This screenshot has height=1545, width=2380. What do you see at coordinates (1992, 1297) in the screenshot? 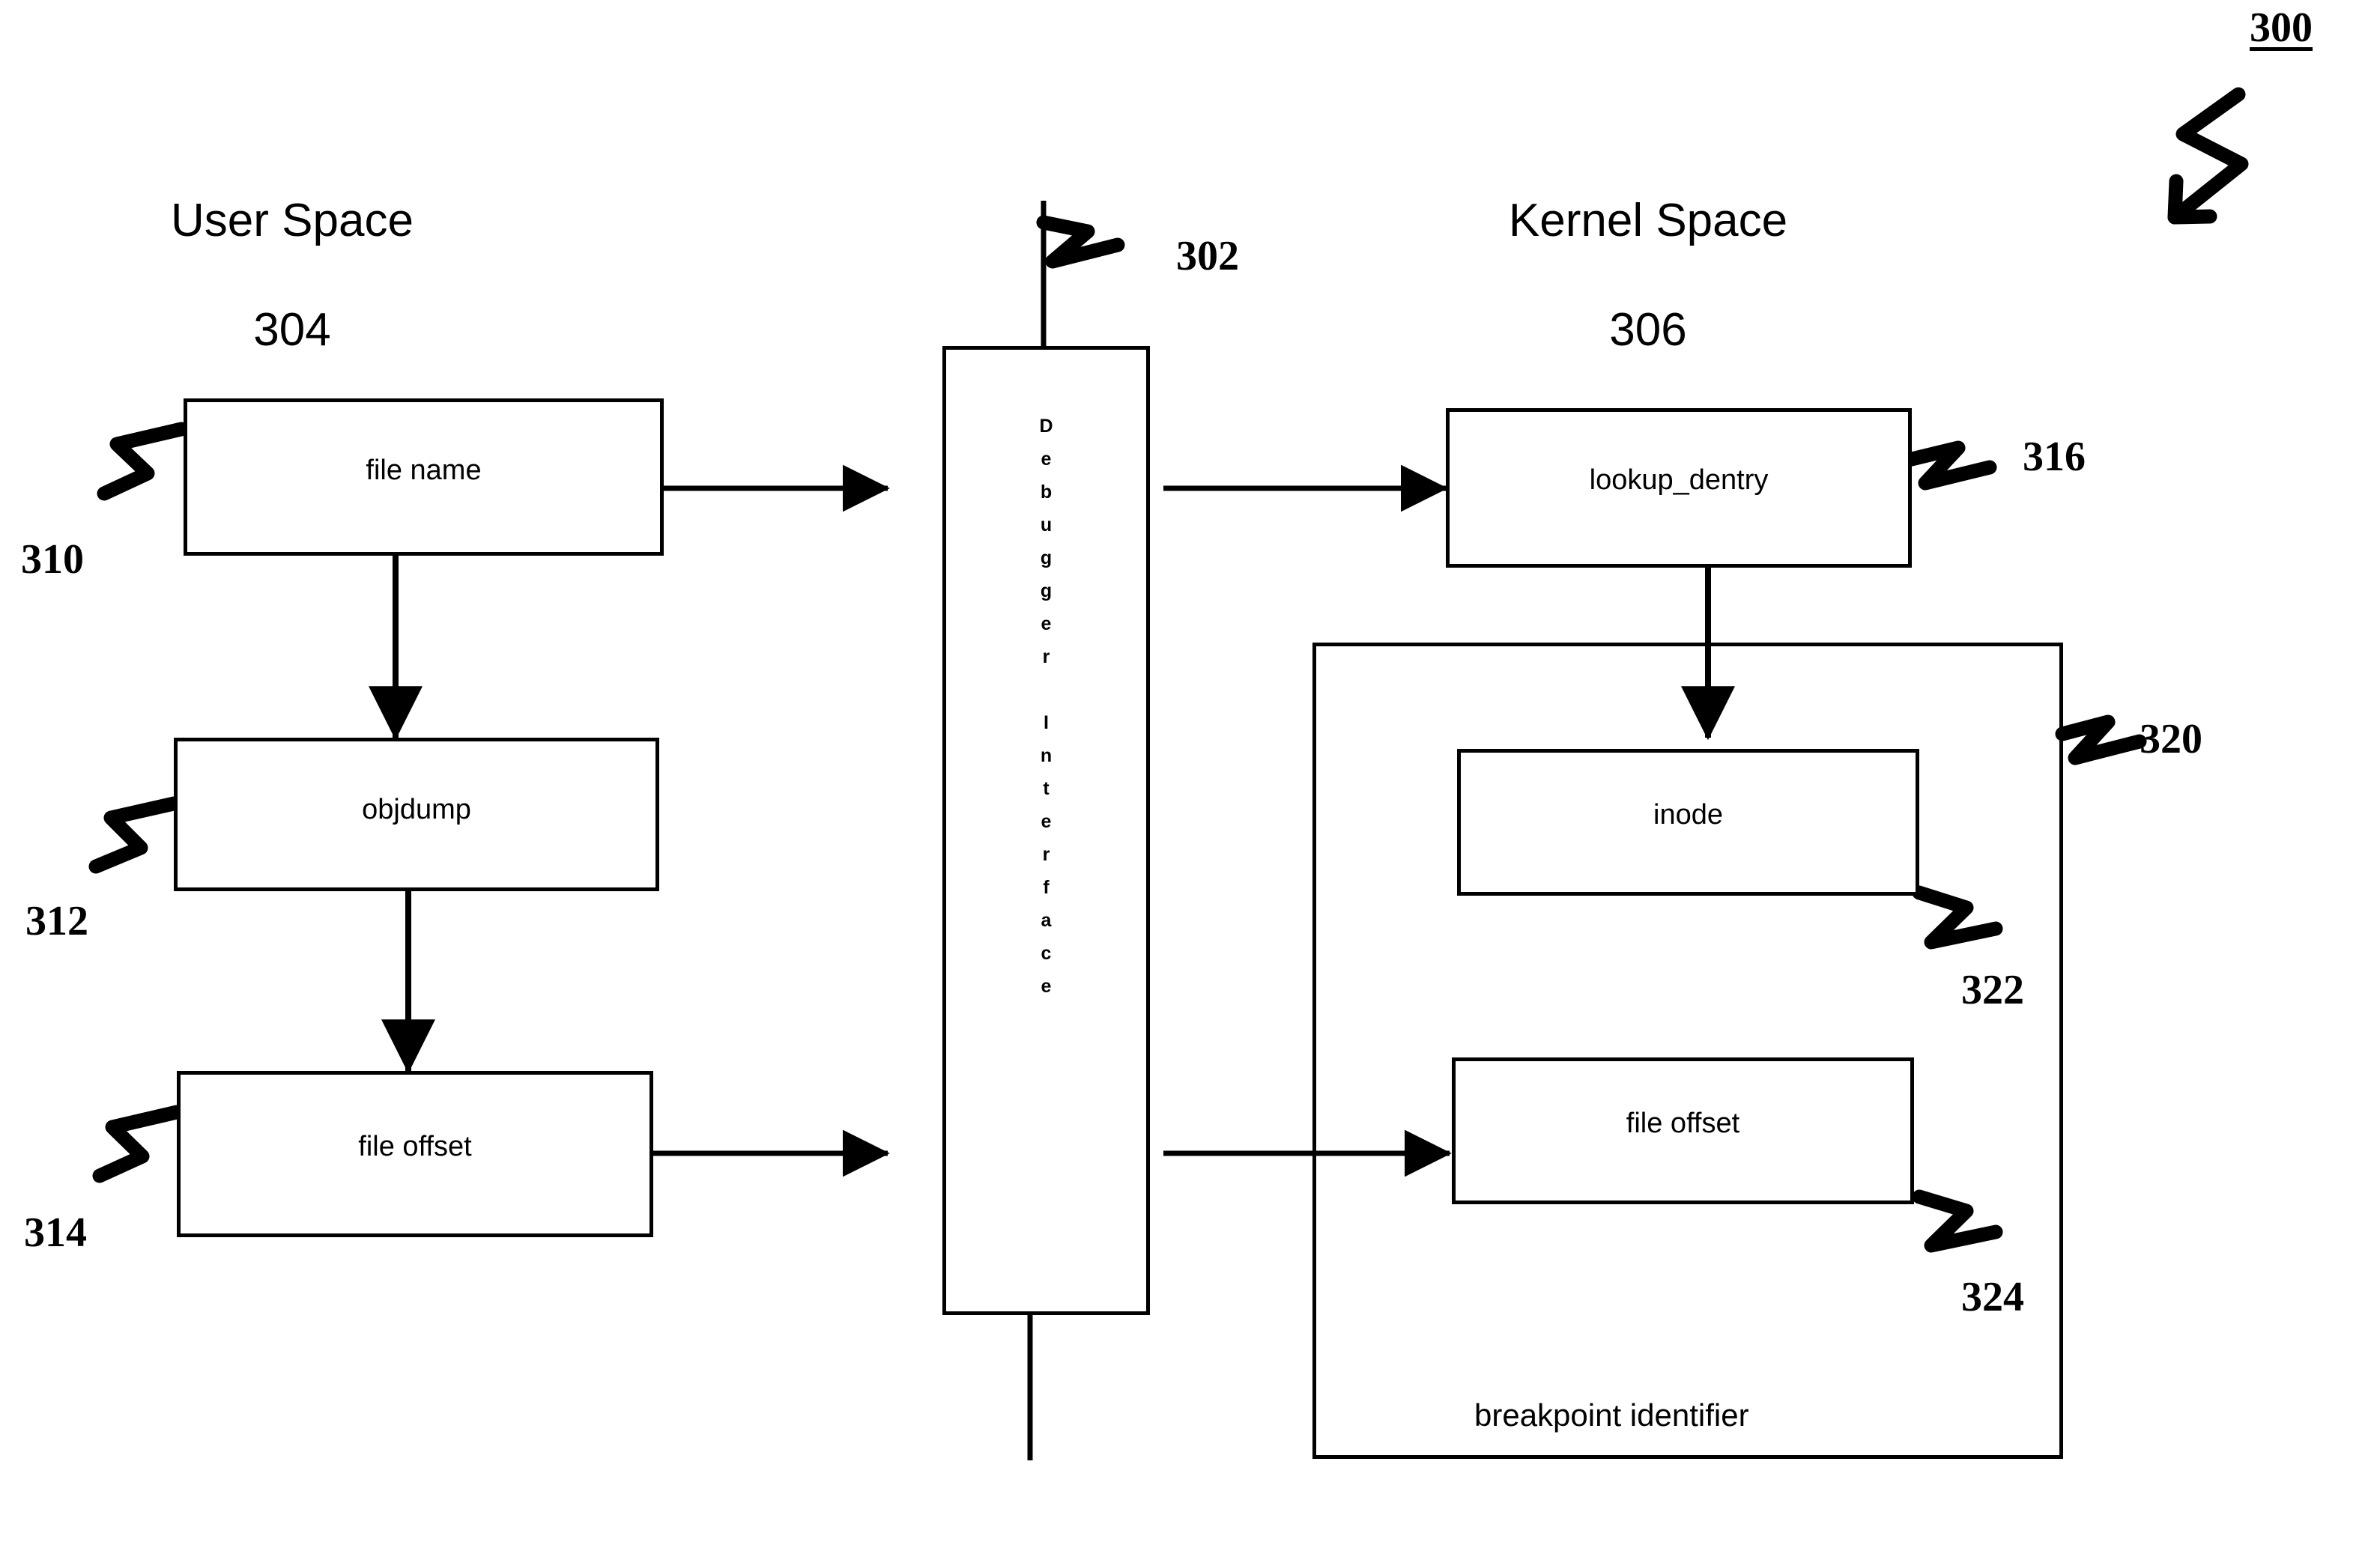
I see `refnum-324: 324` at bounding box center [1992, 1297].